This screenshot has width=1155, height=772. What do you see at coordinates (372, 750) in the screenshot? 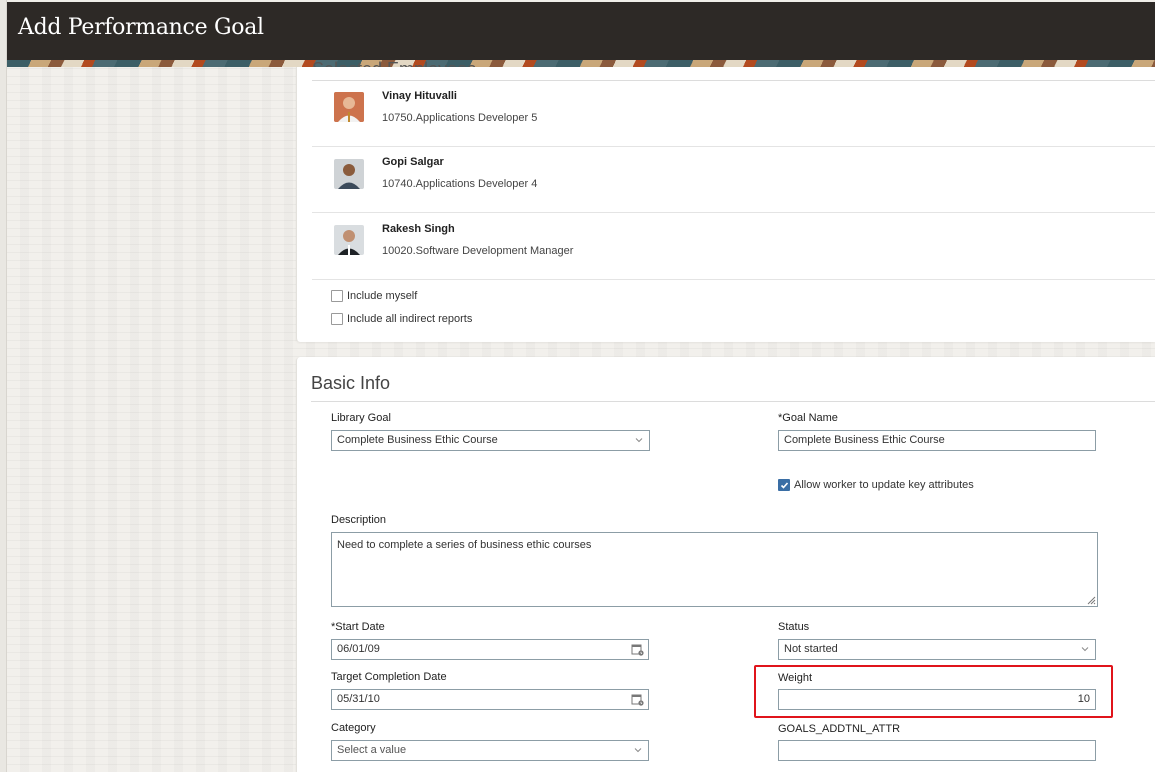
I see `category-placeholder: Select a value` at bounding box center [372, 750].